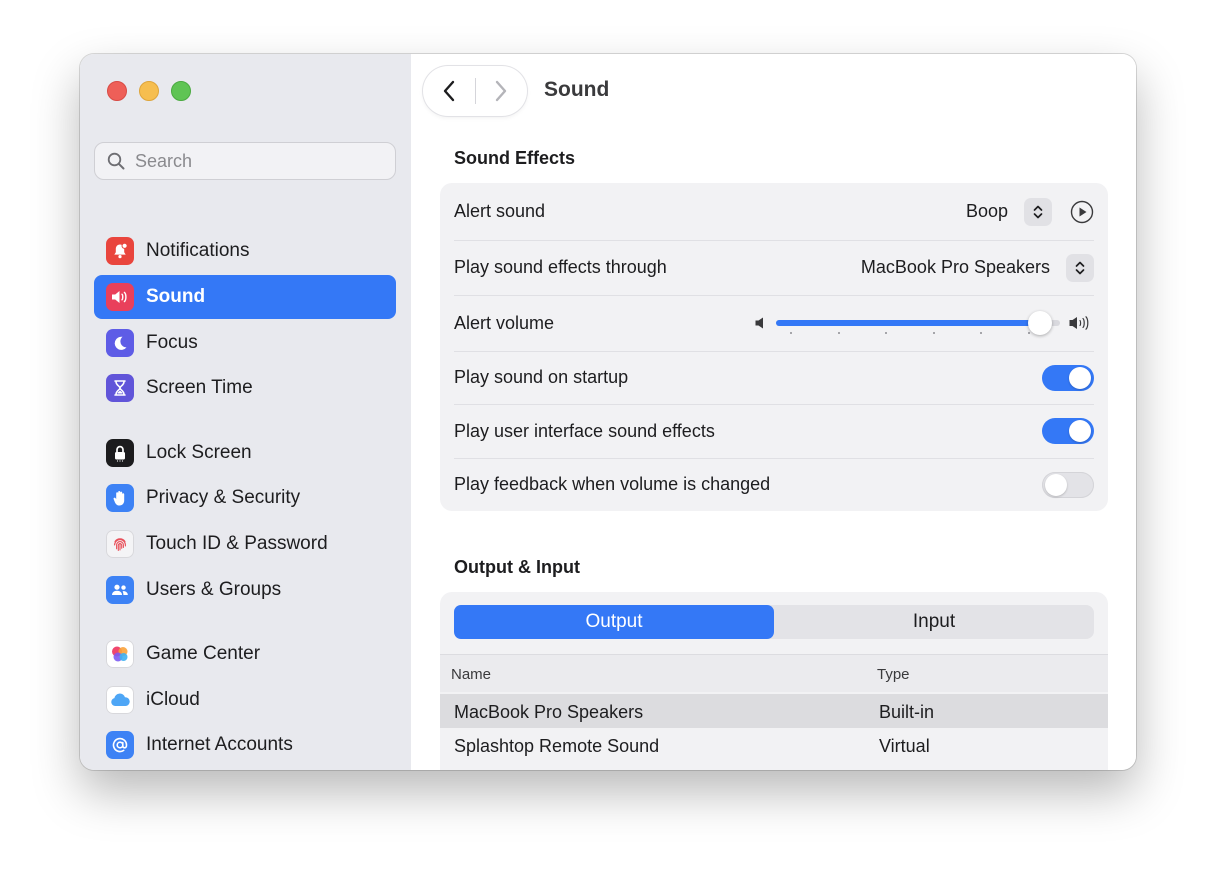 This screenshot has height=876, width=1216. I want to click on volume-feedback-toggle, so click(1068, 484).